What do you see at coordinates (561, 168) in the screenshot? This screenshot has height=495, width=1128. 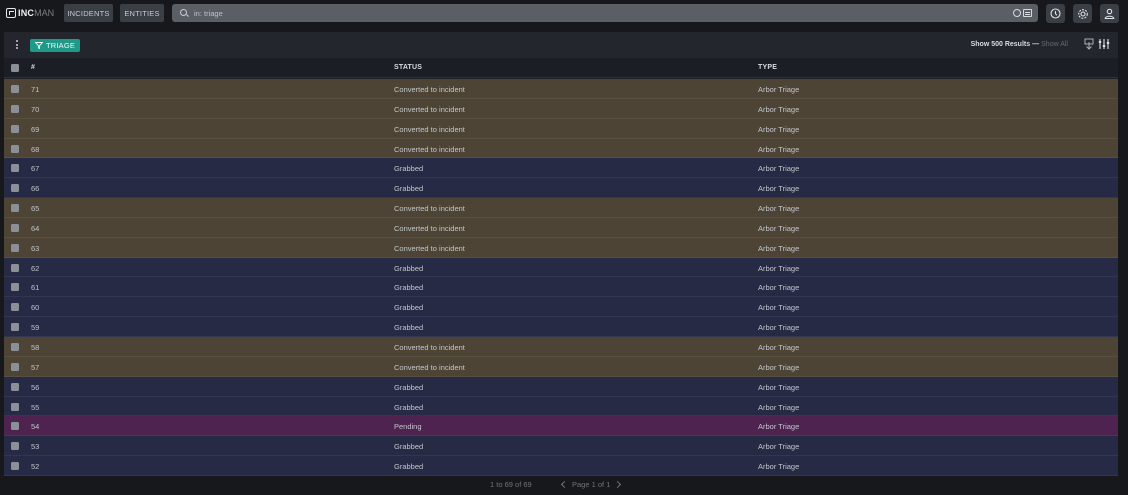 I see `table-row: 67 Grabbed Arbor Triage` at bounding box center [561, 168].